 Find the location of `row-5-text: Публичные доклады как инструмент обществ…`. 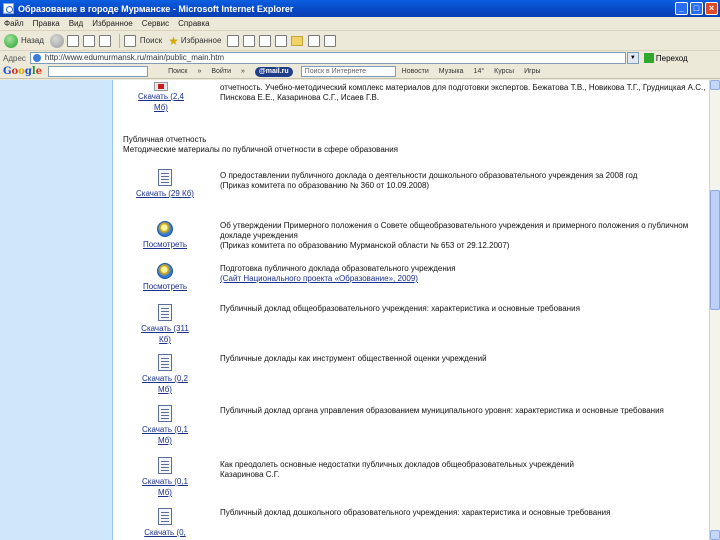

row-5-text: Публичные доклады как инструмент обществ… is located at coordinates (464, 359).